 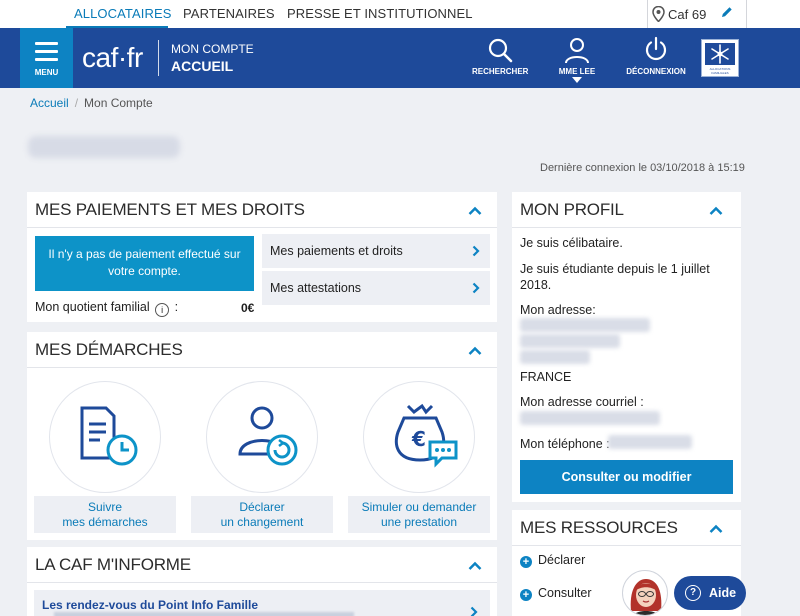 I want to click on resources-consult: + Consulter, so click(x=556, y=593).